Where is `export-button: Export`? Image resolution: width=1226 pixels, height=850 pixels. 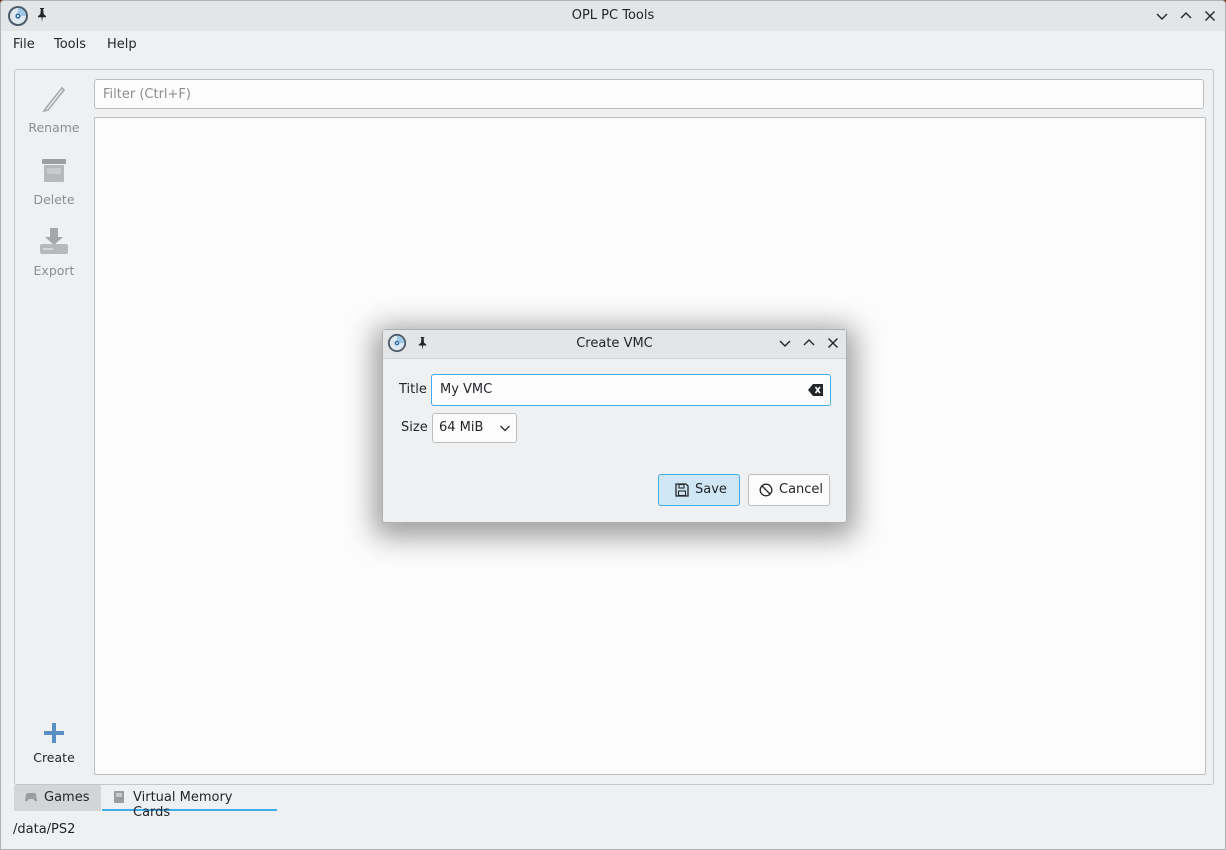
export-button: Export is located at coordinates (54, 251).